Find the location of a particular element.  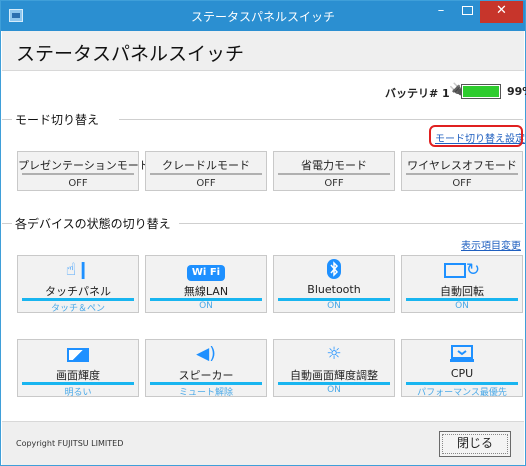

cpu-icon is located at coordinates (462, 354).